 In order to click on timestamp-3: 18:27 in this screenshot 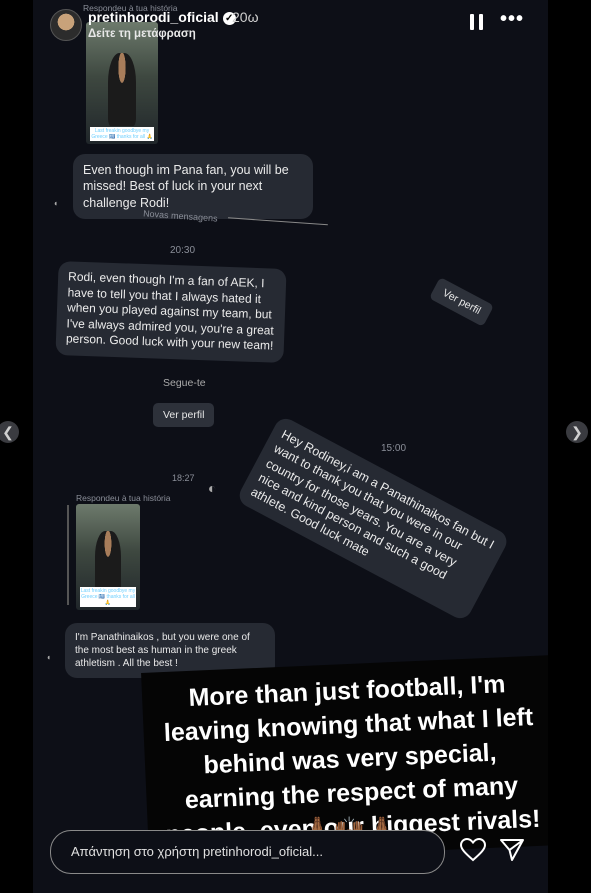, I will do `click(183, 478)`.